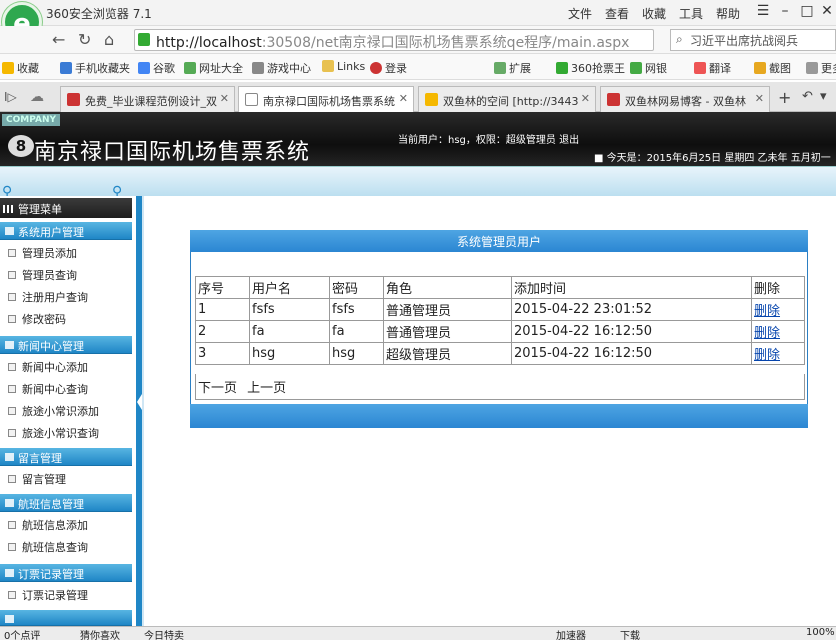 The height and width of the screenshot is (642, 836). Describe the element at coordinates (95, 68) in the screenshot. I see `fav-mobile: 手机收藏夹` at that location.